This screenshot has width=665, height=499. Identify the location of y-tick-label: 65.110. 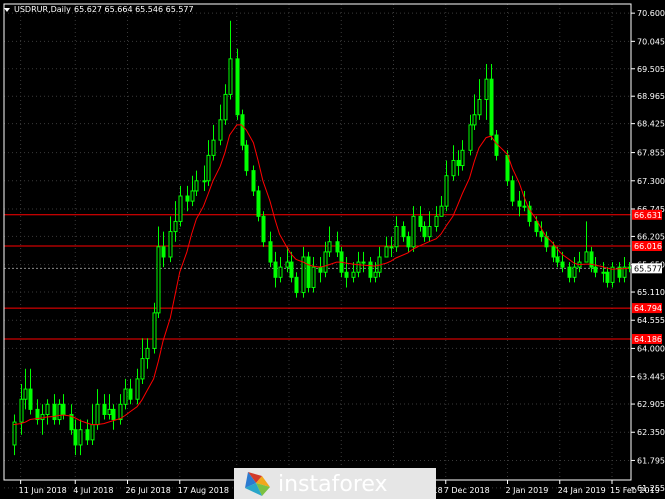
(651, 292).